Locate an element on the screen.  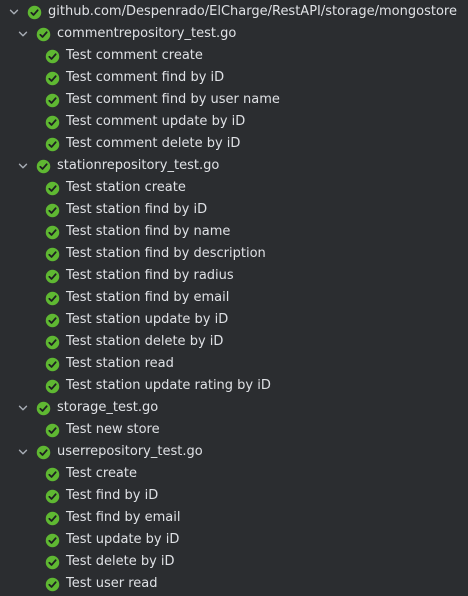
tree-item-test-case: Test station create is located at coordinates (234, 188).